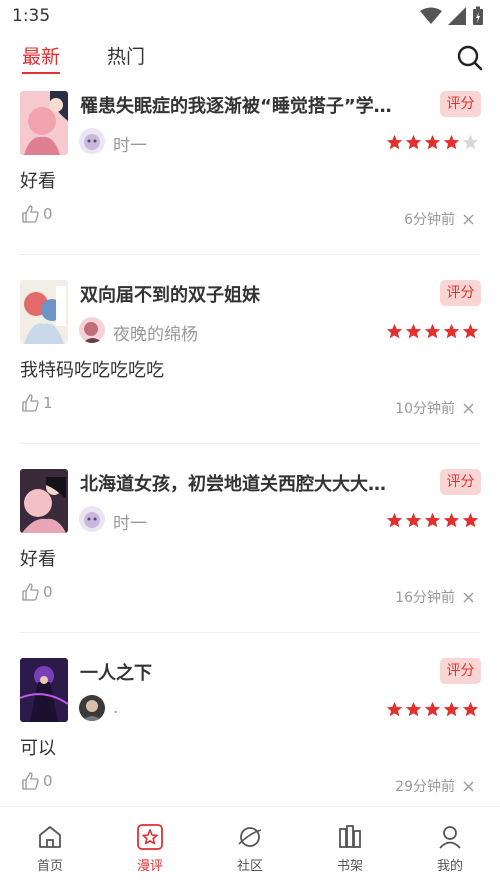 Image resolution: width=500 pixels, height=889 pixels. What do you see at coordinates (38, 748) in the screenshot?
I see `review-text: 可以` at bounding box center [38, 748].